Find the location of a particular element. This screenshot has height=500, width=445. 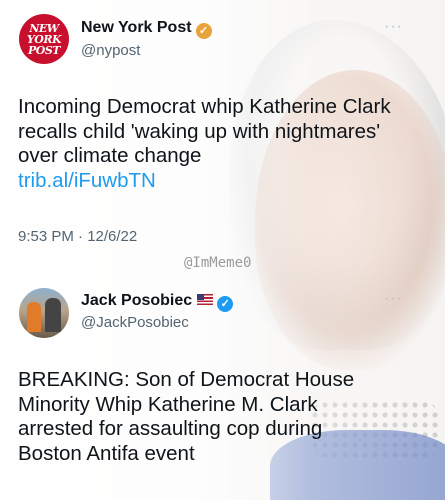

watermark: @ImMeme0 is located at coordinates (218, 263).